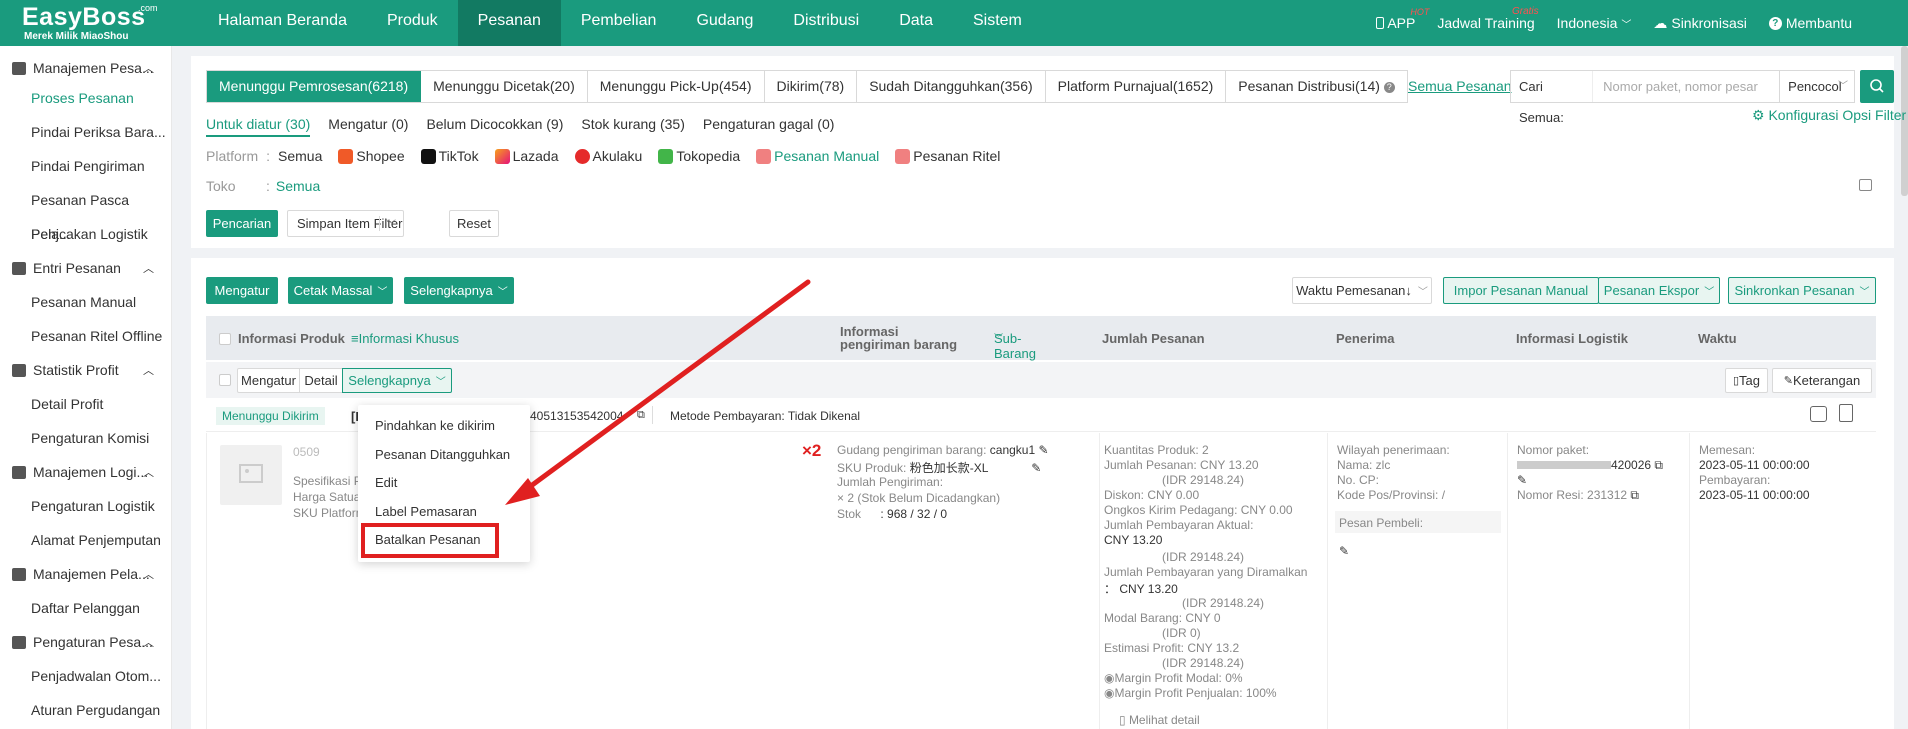 This screenshot has height=729, width=1908. I want to click on annotation-arrow, so click(658, 392).